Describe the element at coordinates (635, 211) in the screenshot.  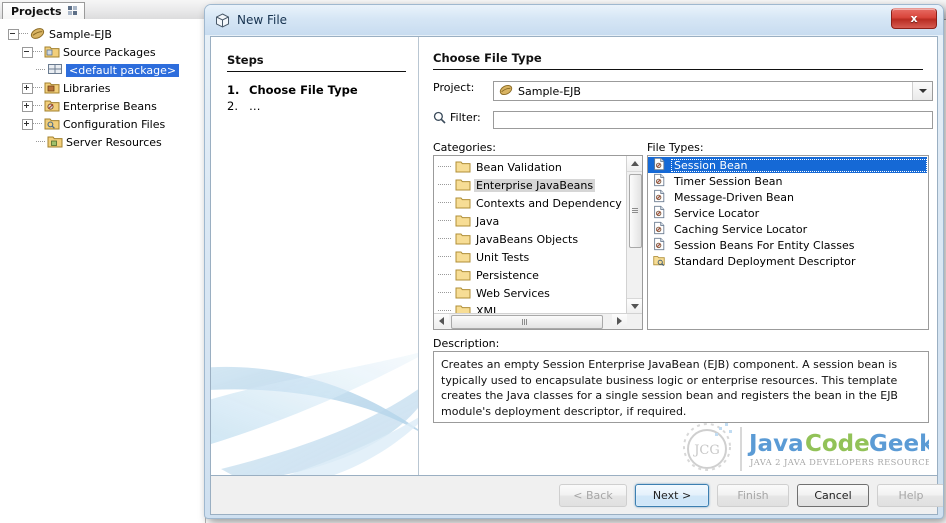
I see `vertical-scroll-thumb` at that location.